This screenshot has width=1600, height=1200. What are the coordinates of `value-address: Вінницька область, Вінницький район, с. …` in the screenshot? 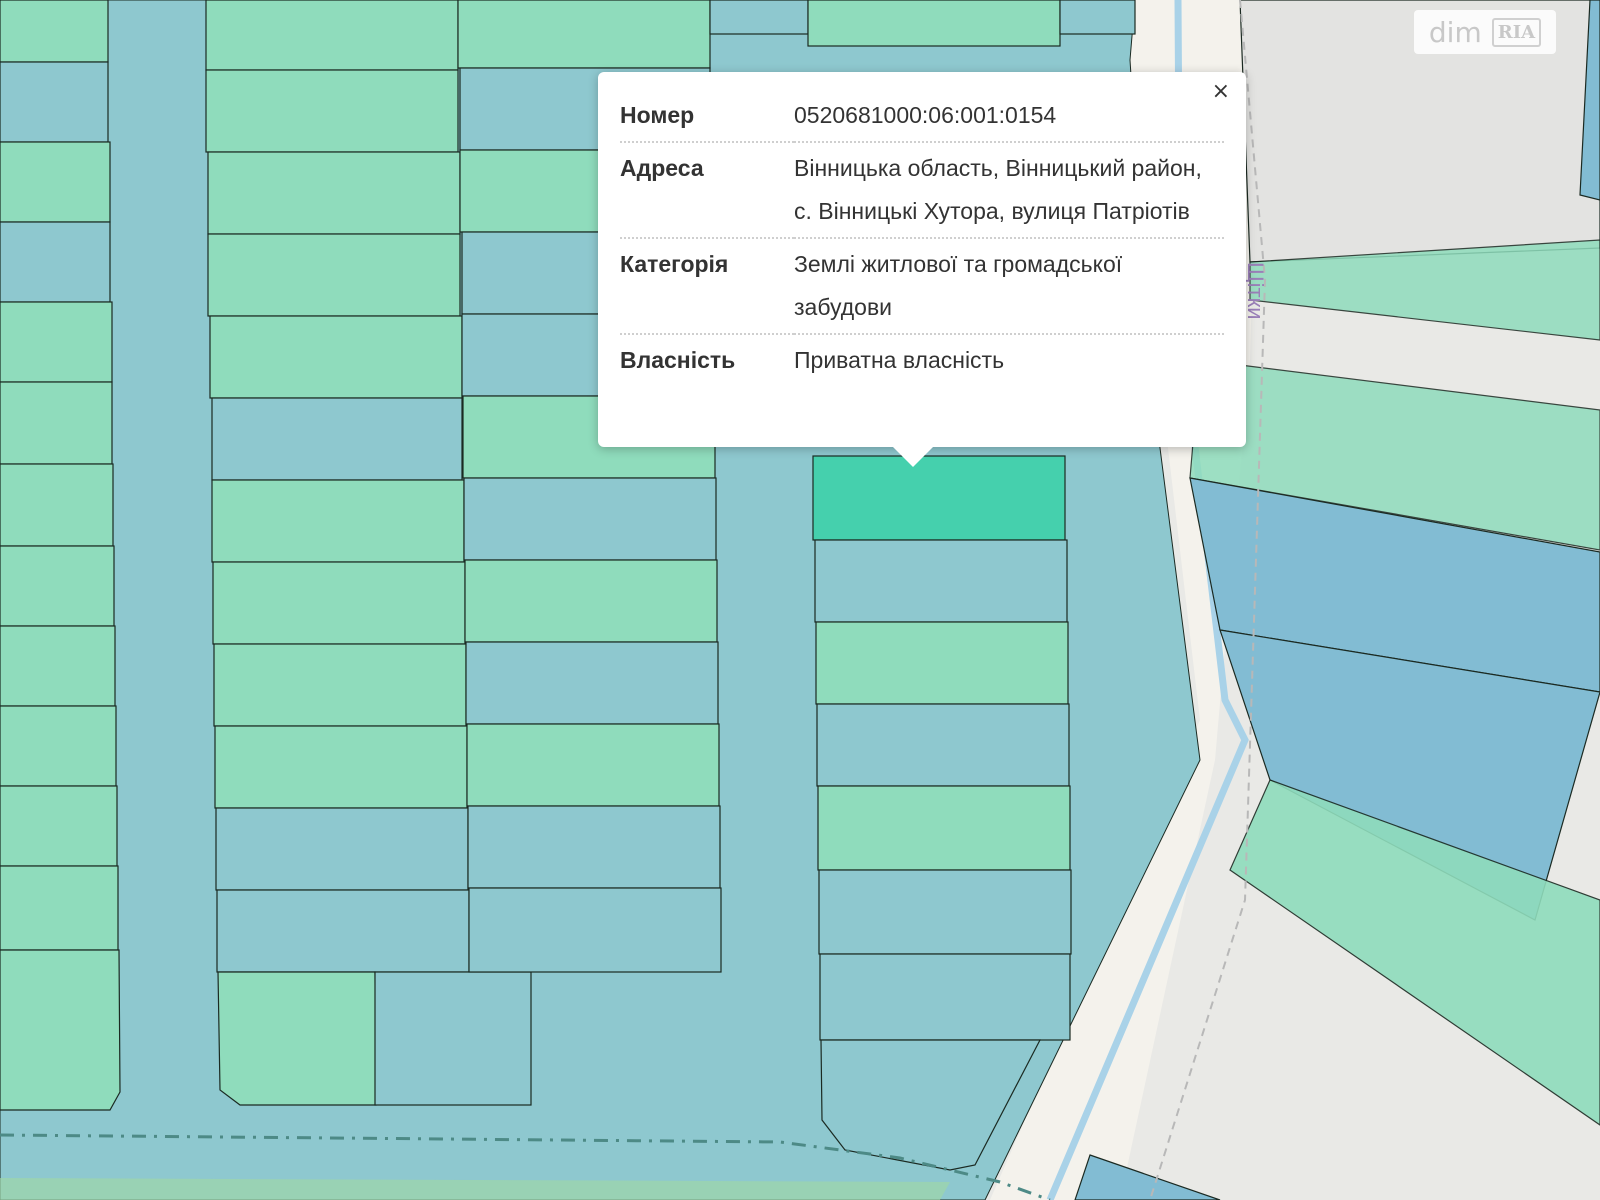 It's located at (1009, 190).